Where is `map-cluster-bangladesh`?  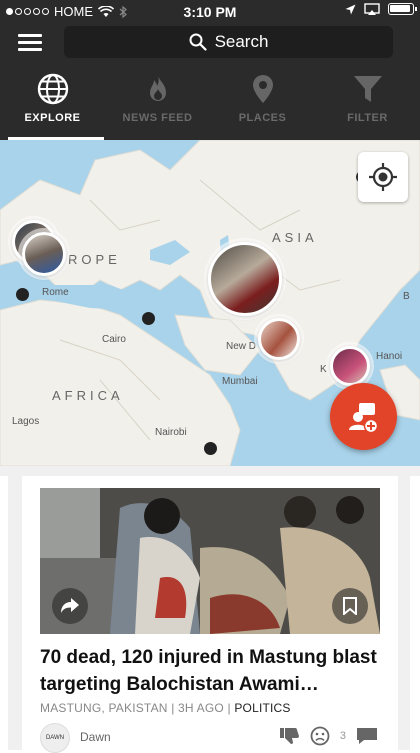 map-cluster-bangladesh is located at coordinates (350, 366).